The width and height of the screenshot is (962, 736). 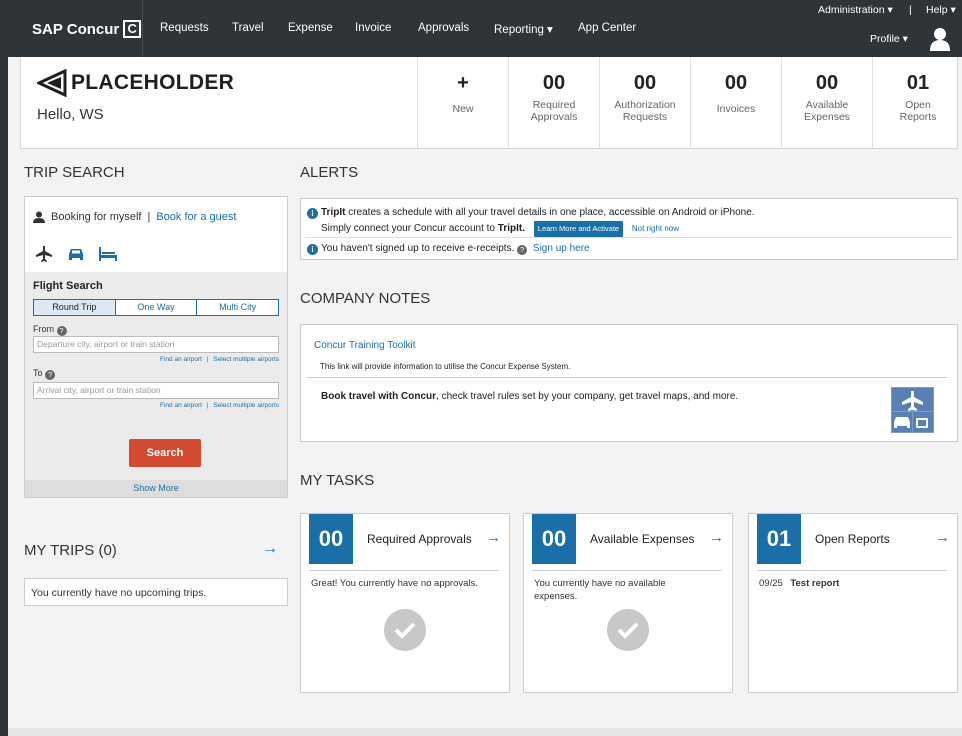 What do you see at coordinates (852, 539) in the screenshot?
I see `task-label: Open Reports` at bounding box center [852, 539].